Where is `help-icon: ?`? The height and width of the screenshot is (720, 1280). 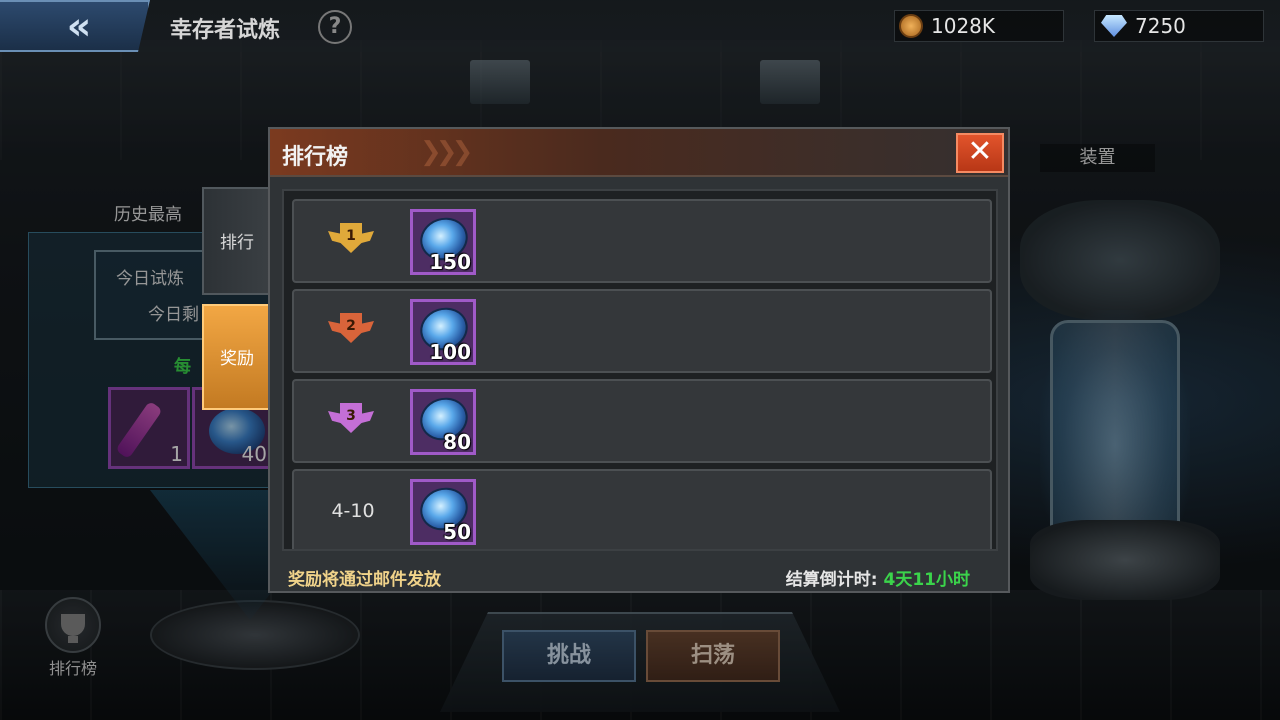 help-icon: ? is located at coordinates (335, 27).